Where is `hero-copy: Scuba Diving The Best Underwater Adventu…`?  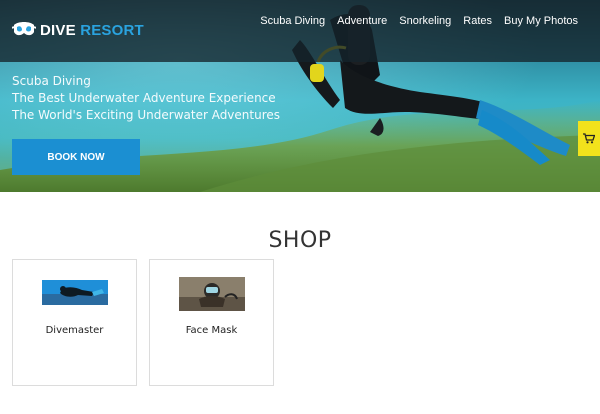
hero-copy: Scuba Diving The Best Underwater Adventu… is located at coordinates (146, 98).